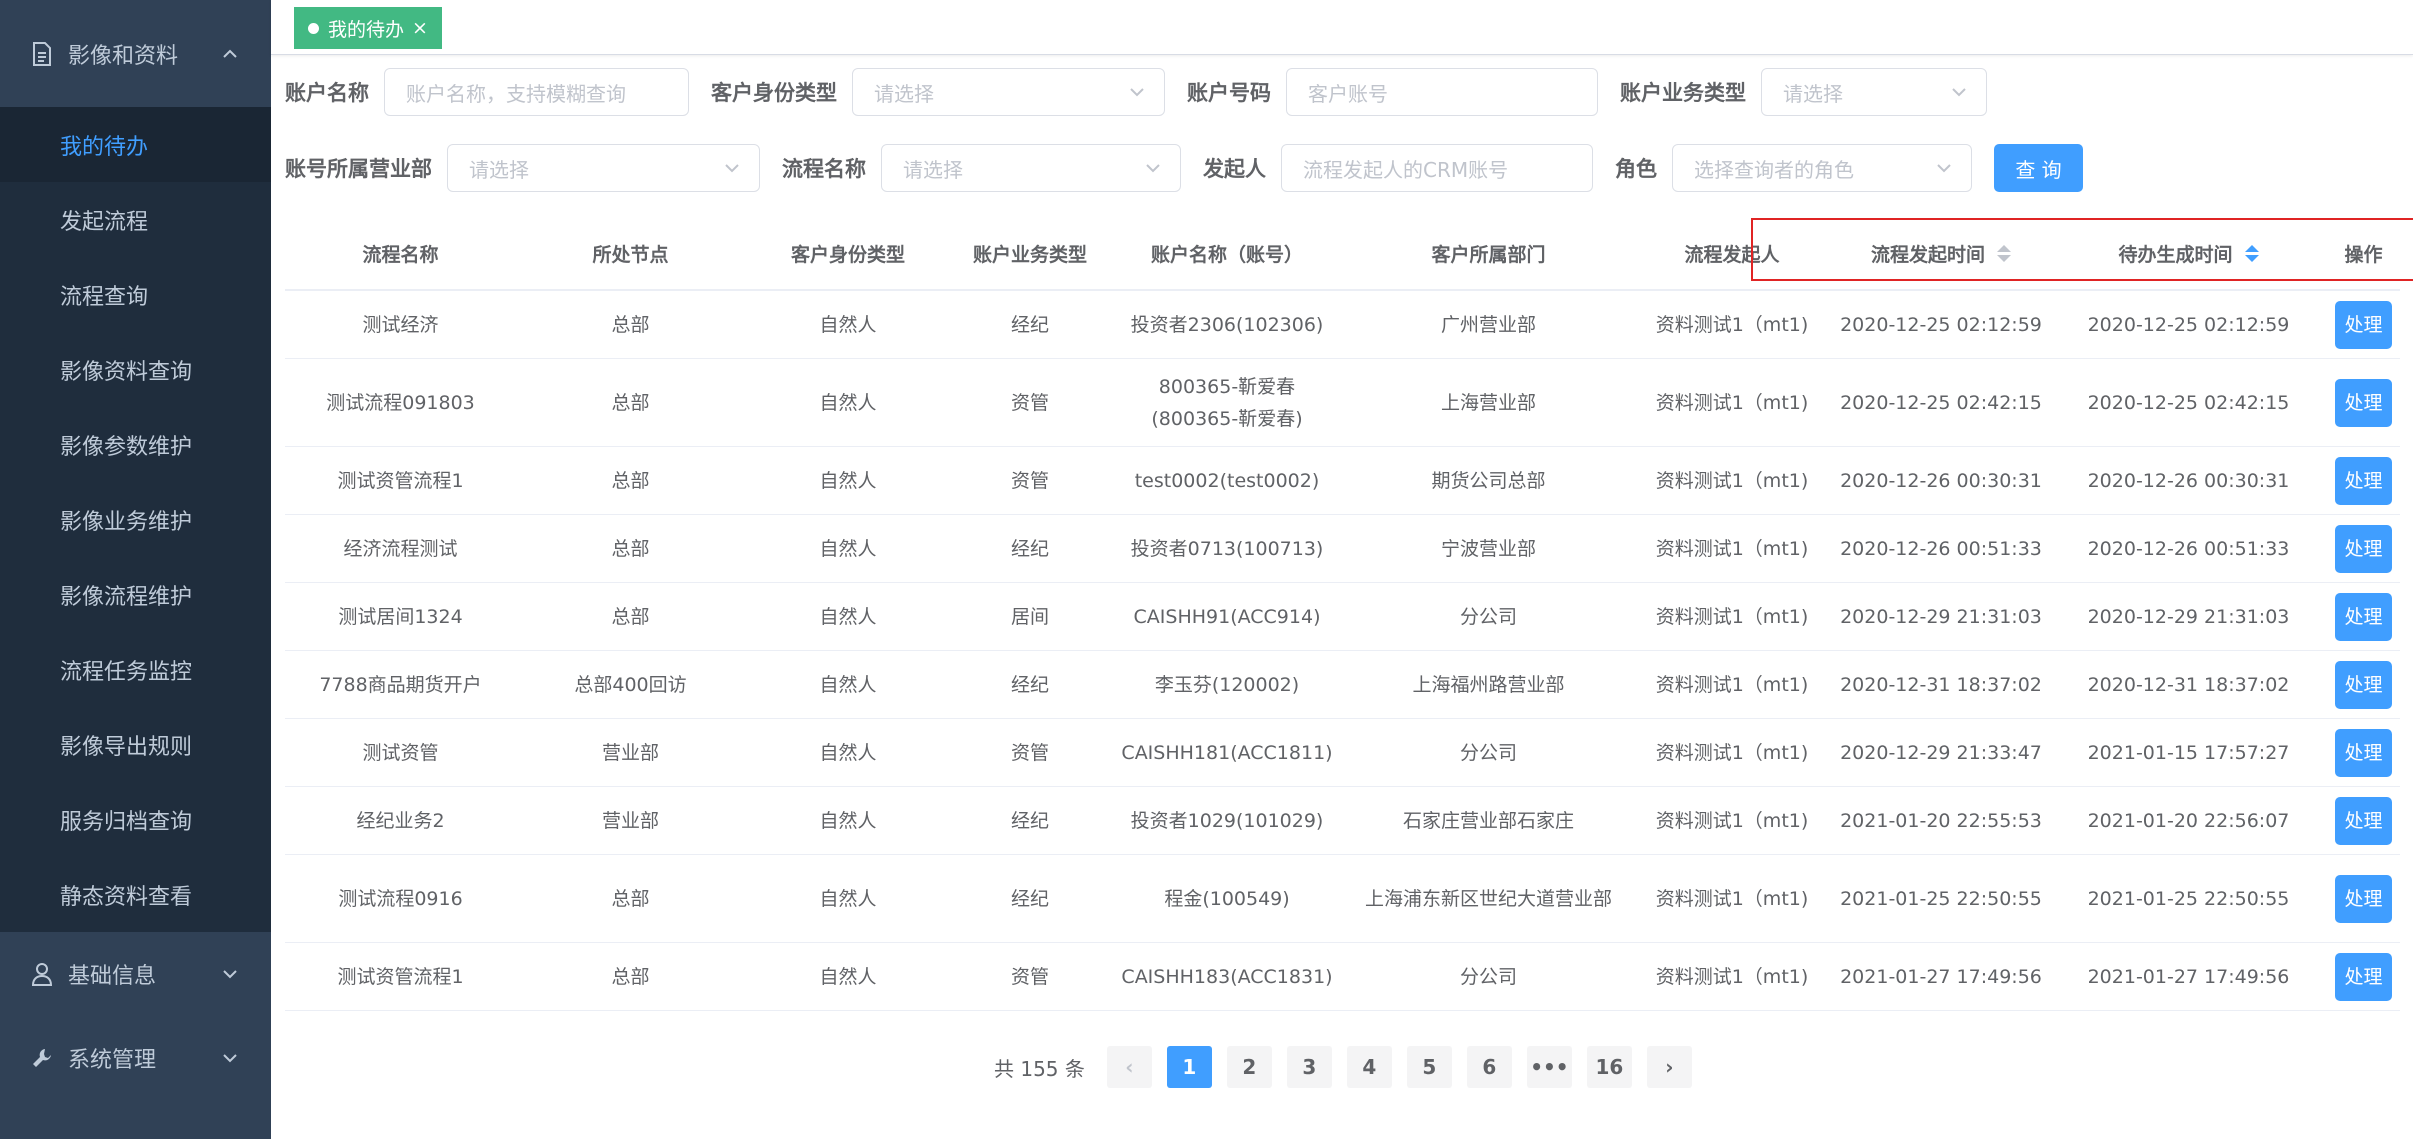 The height and width of the screenshot is (1139, 2413). Describe the element at coordinates (368, 28) in the screenshot. I see `tag-my-todo: 我的待办 ×` at that location.